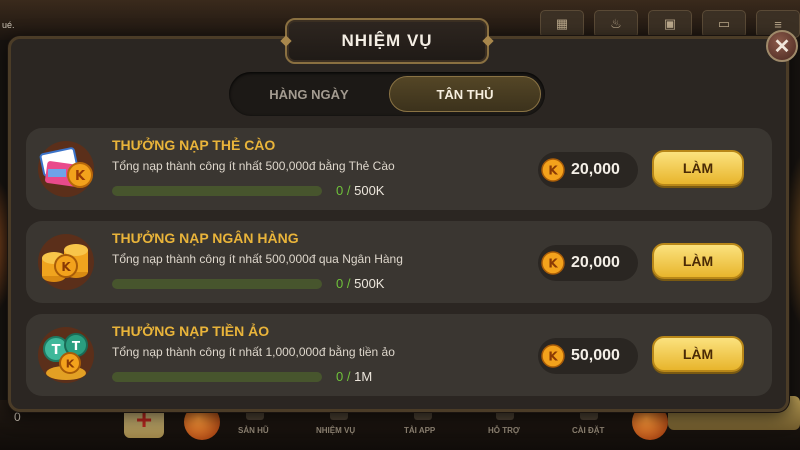  Describe the element at coordinates (66, 169) in the screenshot. I see `scratch-card-icon: K` at that location.